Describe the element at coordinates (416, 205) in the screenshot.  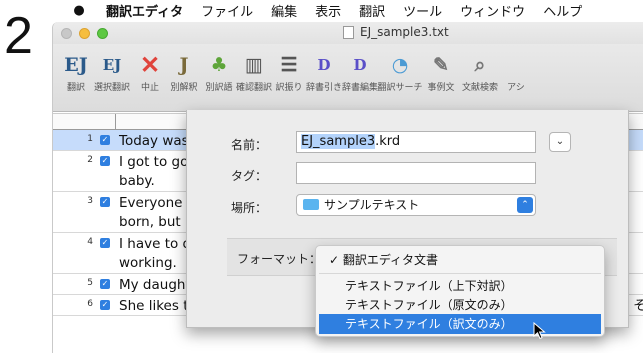
I see `location-select: サンプルテキスト ⌃` at that location.